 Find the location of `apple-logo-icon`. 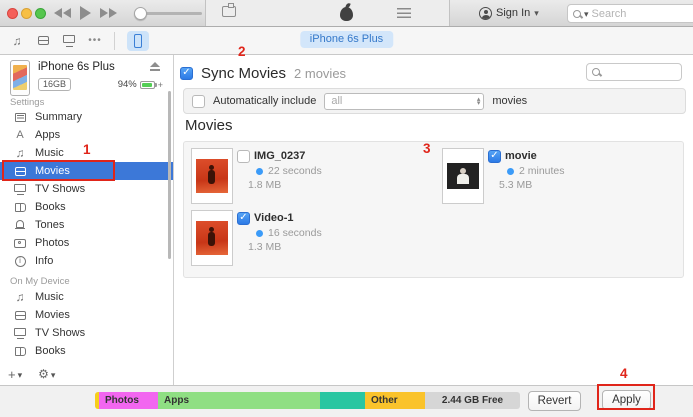

apple-logo-icon is located at coordinates (346, 14).